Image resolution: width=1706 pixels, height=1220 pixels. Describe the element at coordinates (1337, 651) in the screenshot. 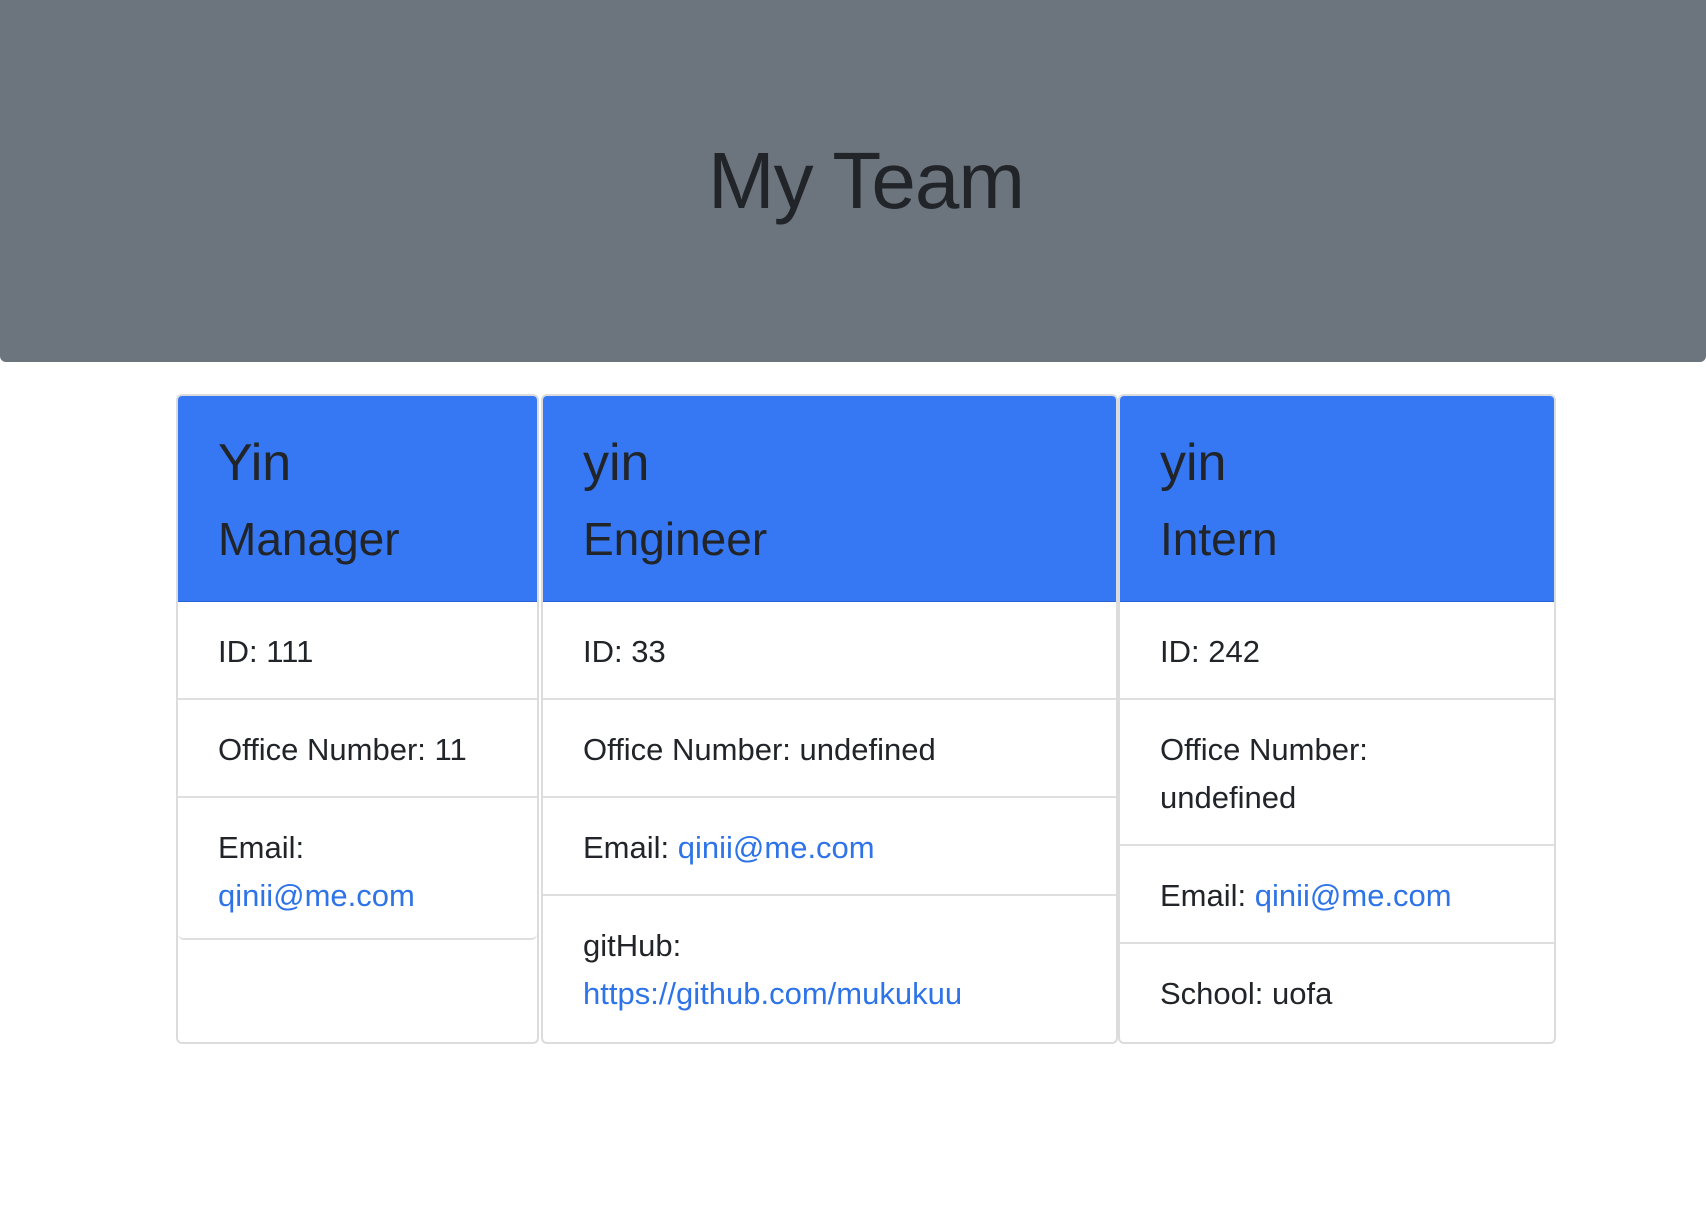

I see `list-item-id: ID: 242` at that location.